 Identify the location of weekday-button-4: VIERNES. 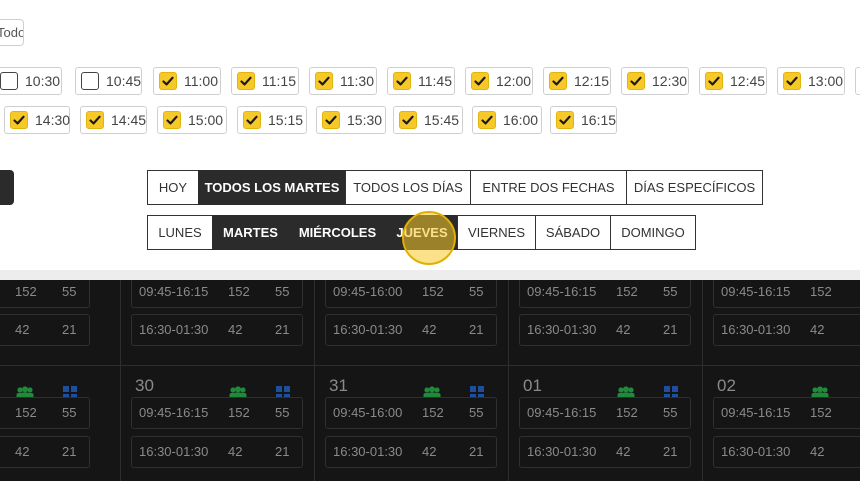
(496, 232).